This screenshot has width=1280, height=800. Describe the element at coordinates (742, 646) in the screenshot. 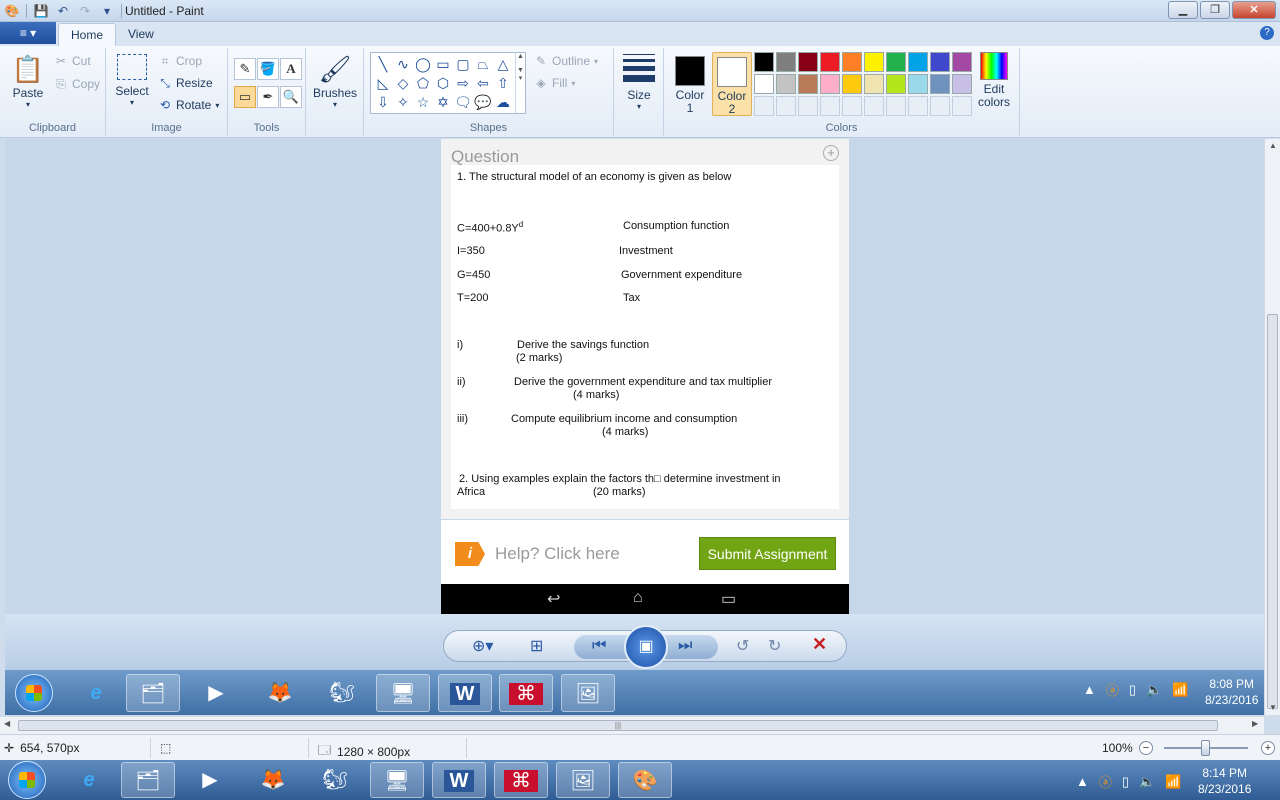

I see `rotate-left-icon: ↺` at that location.